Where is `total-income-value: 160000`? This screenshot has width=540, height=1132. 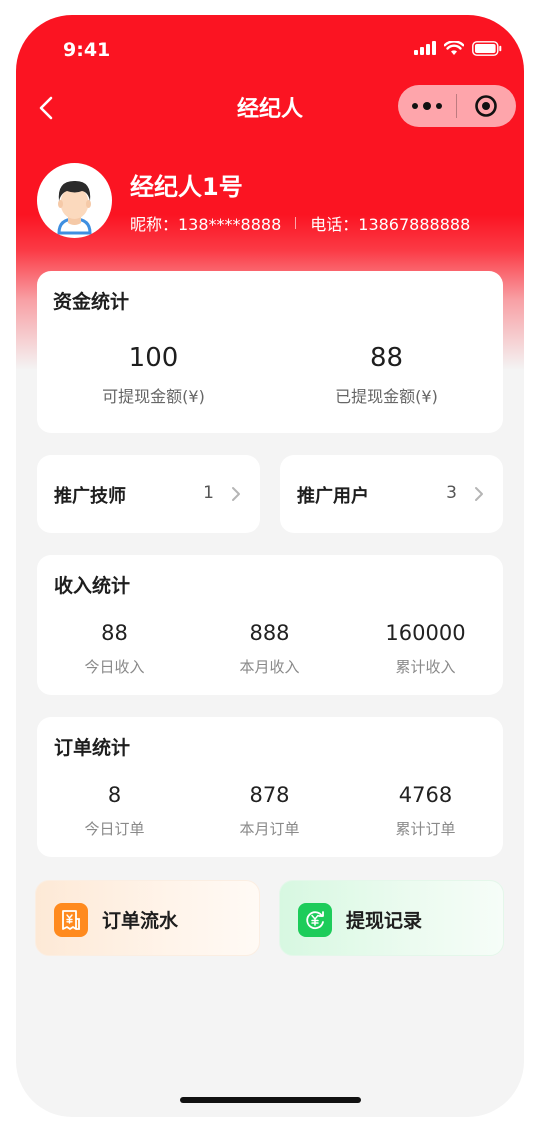 total-income-value: 160000 is located at coordinates (425, 633).